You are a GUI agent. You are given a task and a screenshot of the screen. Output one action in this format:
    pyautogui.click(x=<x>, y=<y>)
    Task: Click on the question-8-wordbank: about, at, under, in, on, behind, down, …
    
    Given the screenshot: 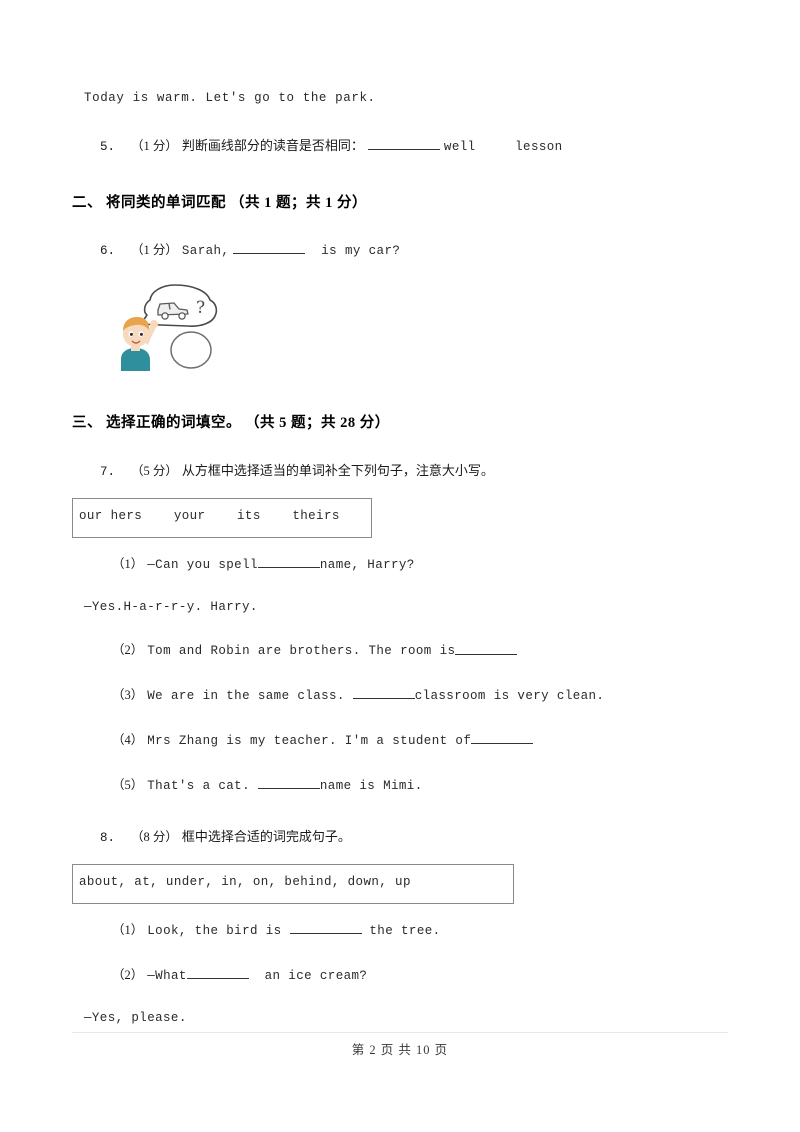 What is the action you would take?
    pyautogui.click(x=293, y=884)
    